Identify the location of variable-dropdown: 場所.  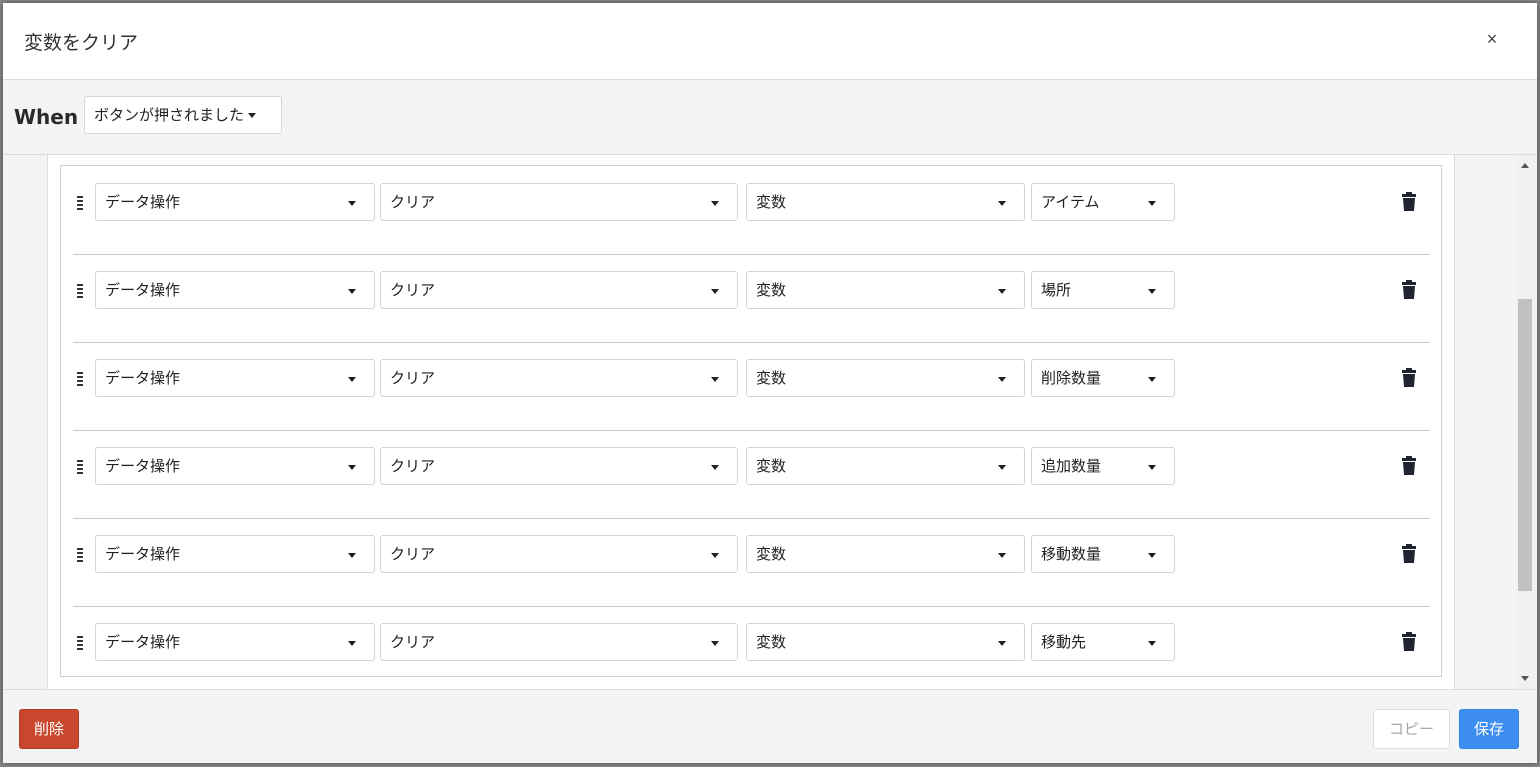
(1103, 290).